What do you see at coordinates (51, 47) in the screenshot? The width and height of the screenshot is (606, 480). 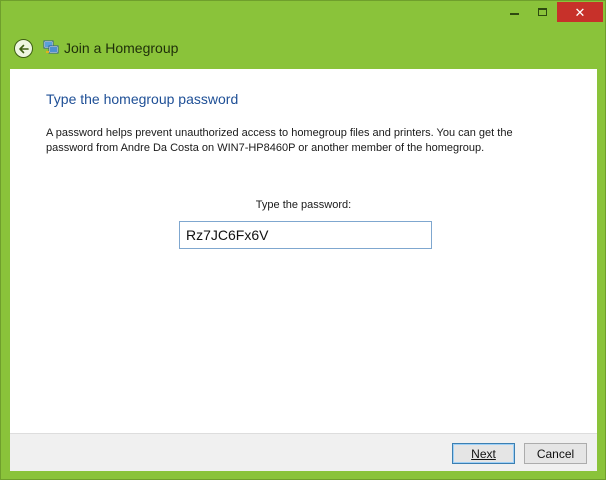 I see `homegroup-icon` at bounding box center [51, 47].